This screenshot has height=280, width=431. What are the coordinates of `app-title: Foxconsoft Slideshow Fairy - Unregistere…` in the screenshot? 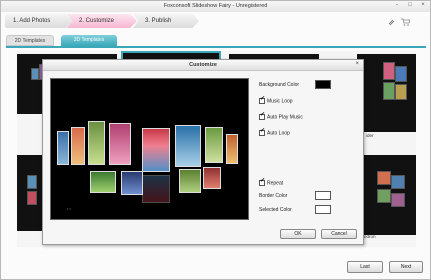 It's located at (215, 6).